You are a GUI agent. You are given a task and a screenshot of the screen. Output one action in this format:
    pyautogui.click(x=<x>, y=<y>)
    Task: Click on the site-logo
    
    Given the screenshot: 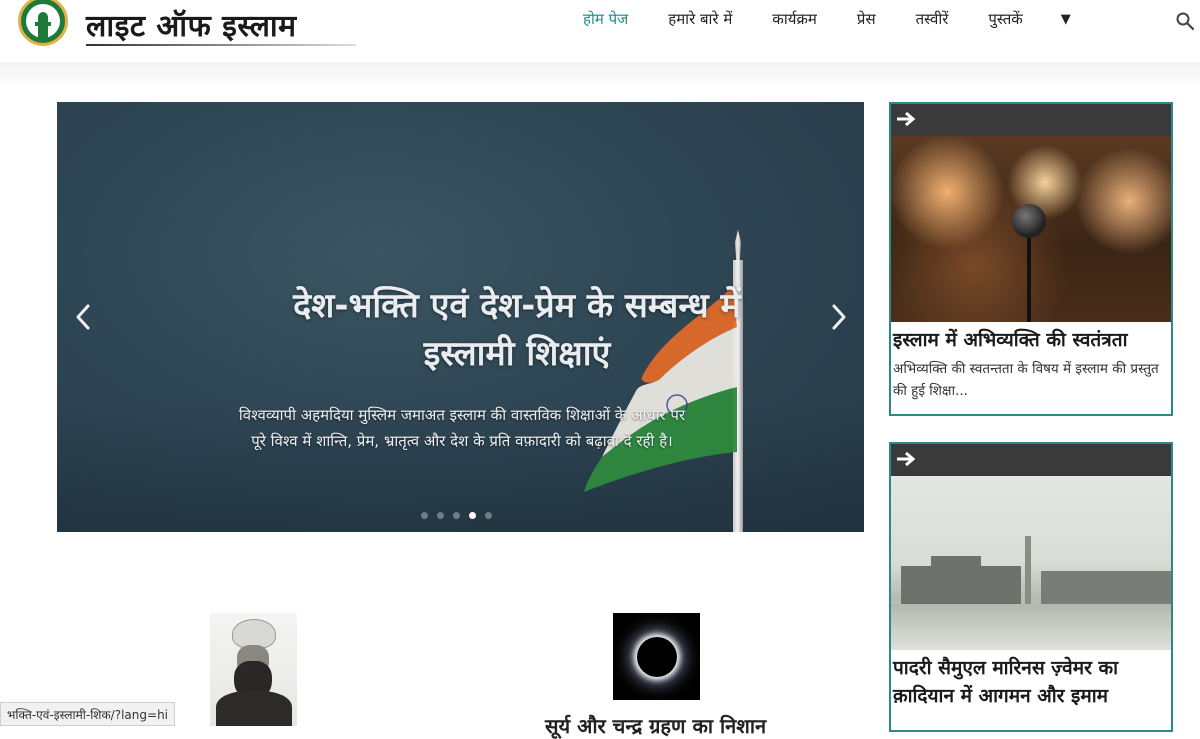 What is the action you would take?
    pyautogui.click(x=43, y=23)
    